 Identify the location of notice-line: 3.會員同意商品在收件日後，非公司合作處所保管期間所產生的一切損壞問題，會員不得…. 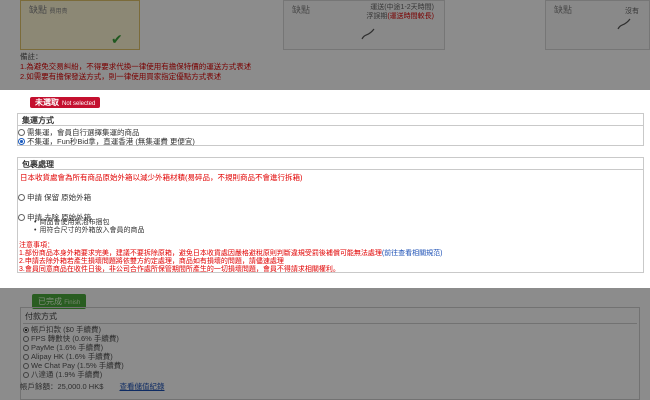
(179, 269).